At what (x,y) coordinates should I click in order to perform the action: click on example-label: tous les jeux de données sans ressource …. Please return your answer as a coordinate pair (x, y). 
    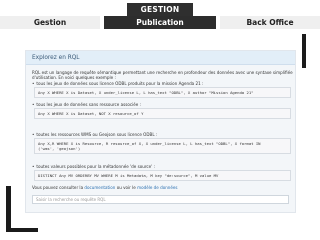
    Looking at the image, I should click on (86, 104).